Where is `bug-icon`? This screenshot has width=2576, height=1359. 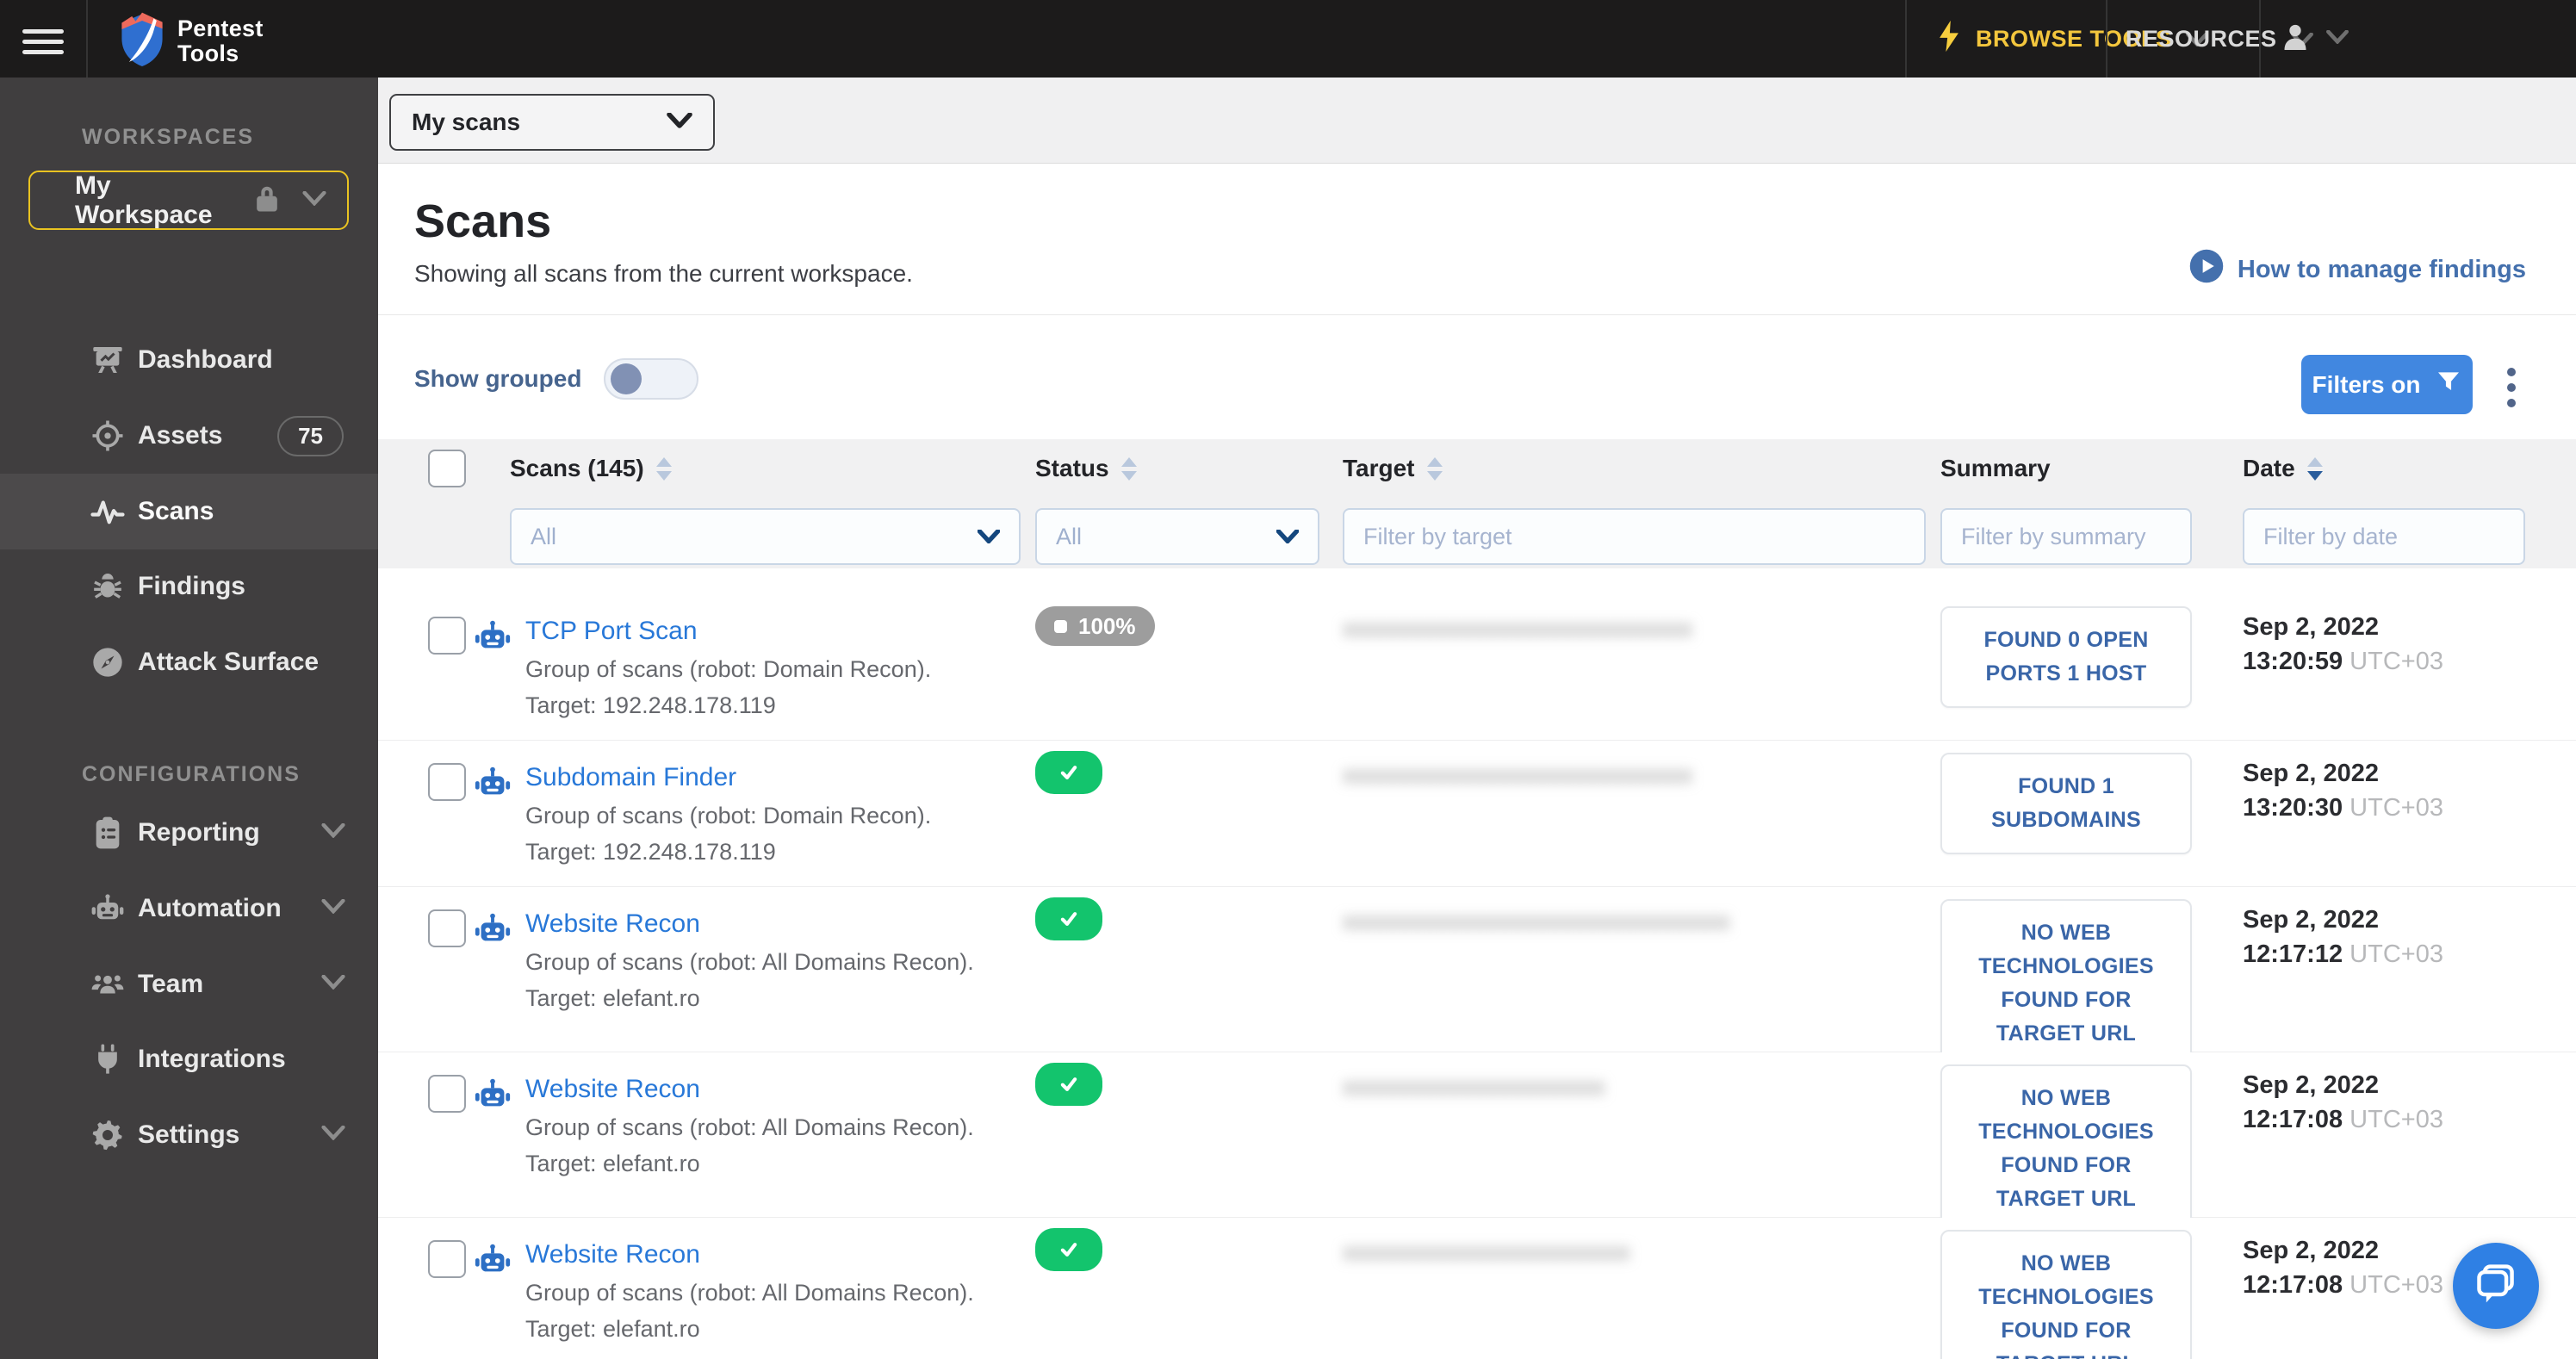
bug-icon is located at coordinates (108, 586).